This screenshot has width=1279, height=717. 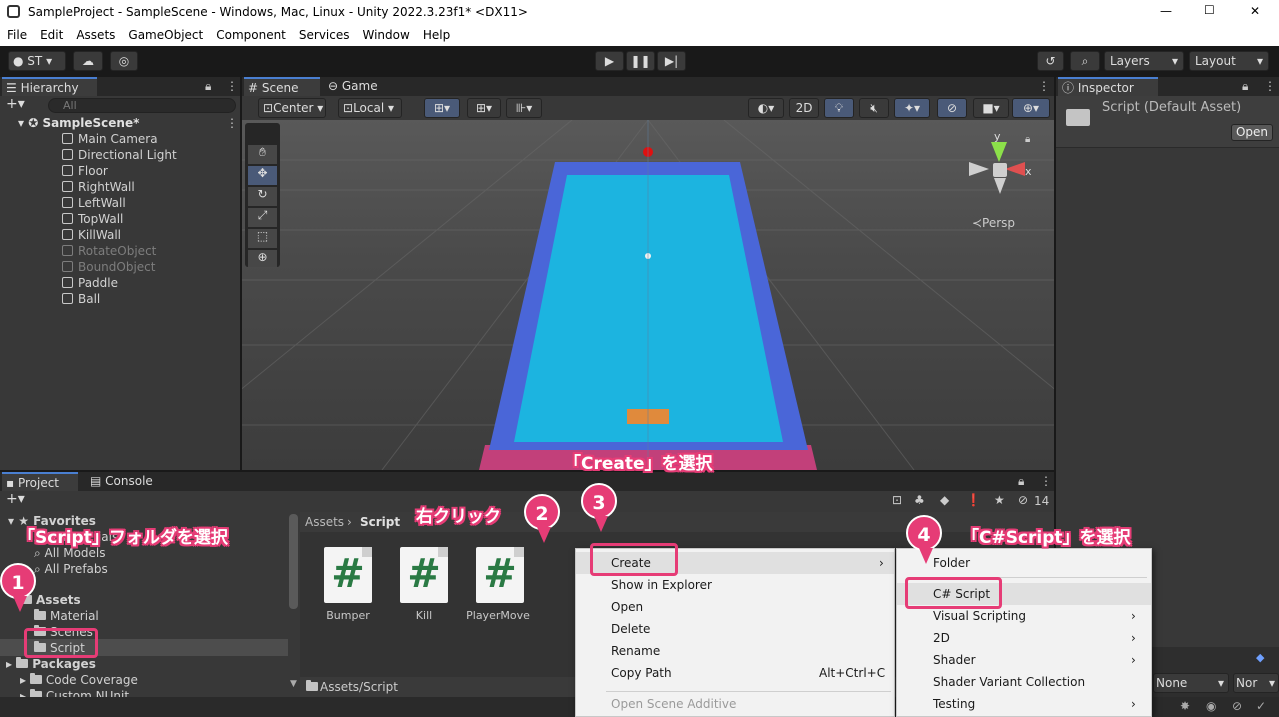 I want to click on space-dropdown: ⊡Local ▾, so click(x=370, y=108).